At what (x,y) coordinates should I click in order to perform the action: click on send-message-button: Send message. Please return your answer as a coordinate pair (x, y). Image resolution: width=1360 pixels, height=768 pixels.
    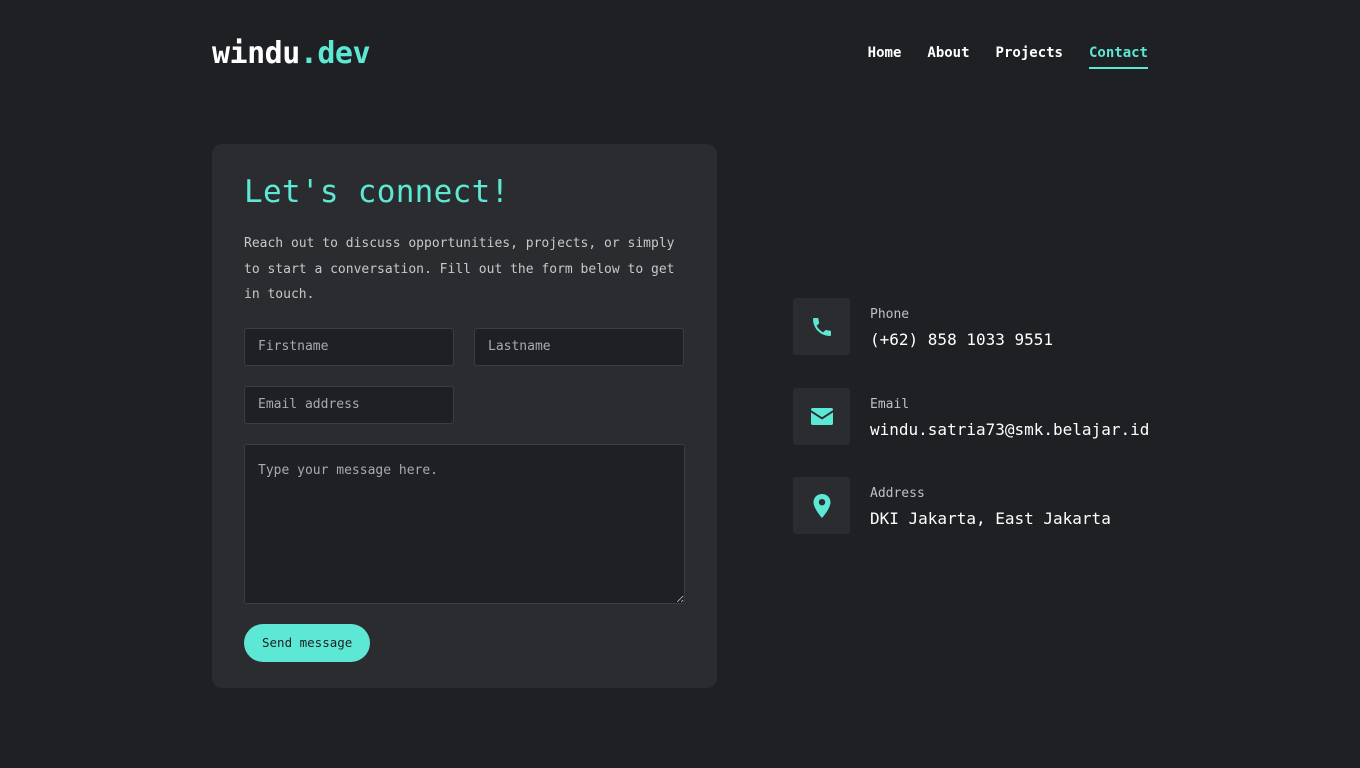
    Looking at the image, I should click on (307, 642).